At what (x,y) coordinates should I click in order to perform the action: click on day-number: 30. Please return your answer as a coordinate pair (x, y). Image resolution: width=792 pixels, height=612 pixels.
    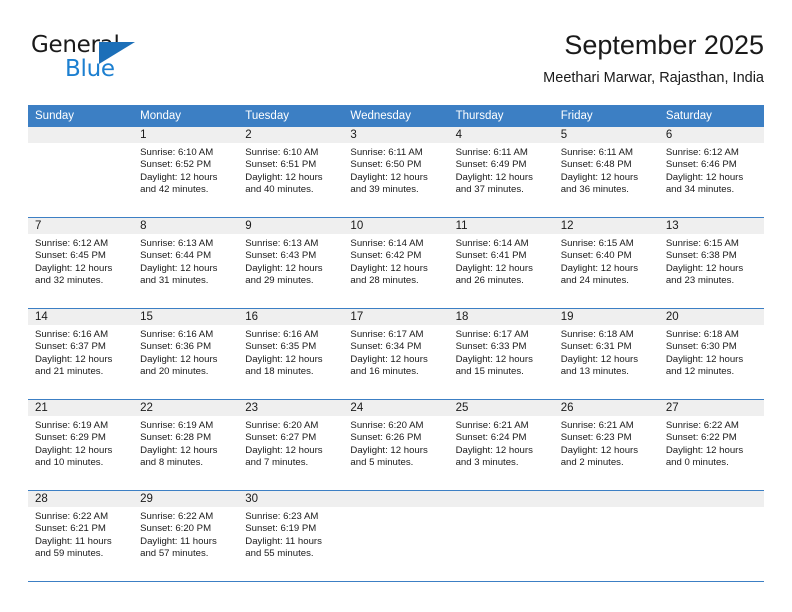
    Looking at the image, I should click on (291, 499).